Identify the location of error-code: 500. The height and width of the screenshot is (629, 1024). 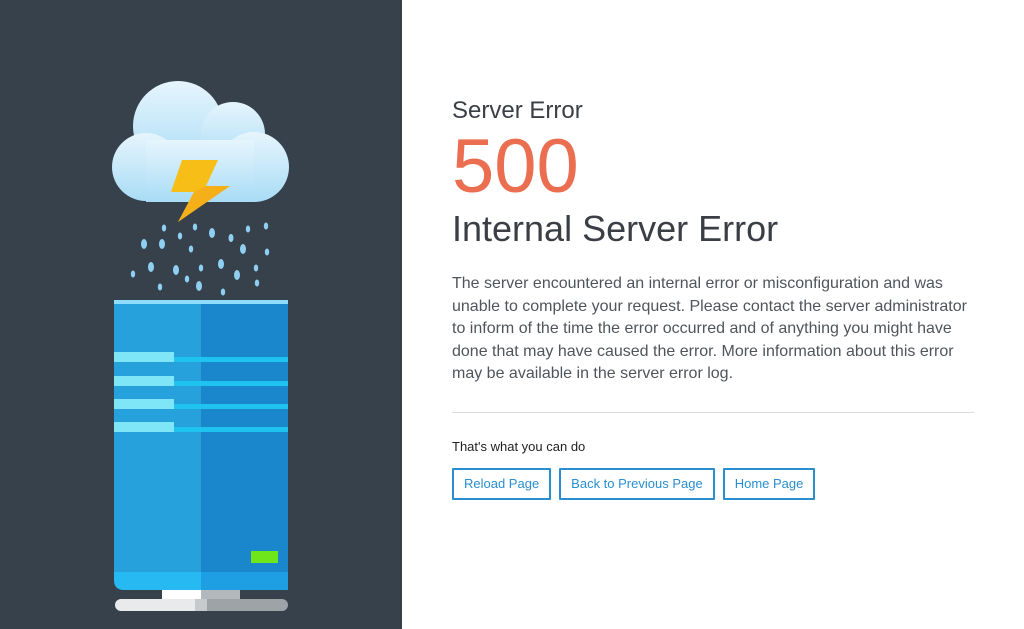
(515, 166).